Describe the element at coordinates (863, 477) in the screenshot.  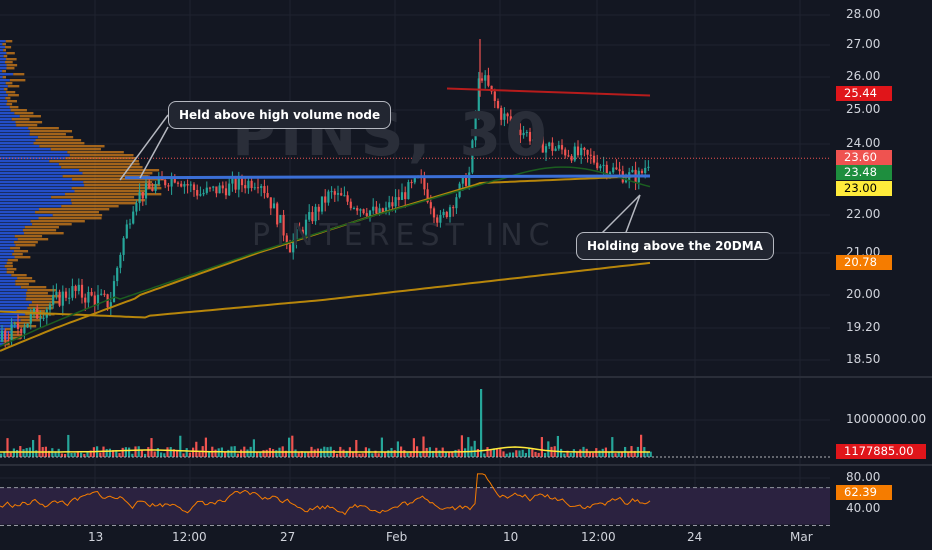
I see `rsi-axis-label: 80.00` at that location.